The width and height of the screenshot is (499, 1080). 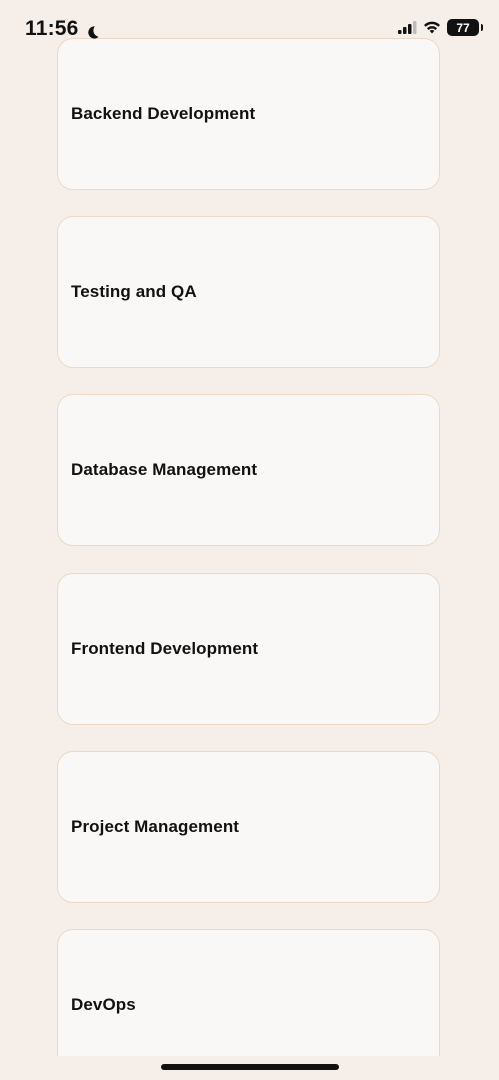 What do you see at coordinates (248, 992) in the screenshot?
I see `category-card-devops: DevOps` at bounding box center [248, 992].